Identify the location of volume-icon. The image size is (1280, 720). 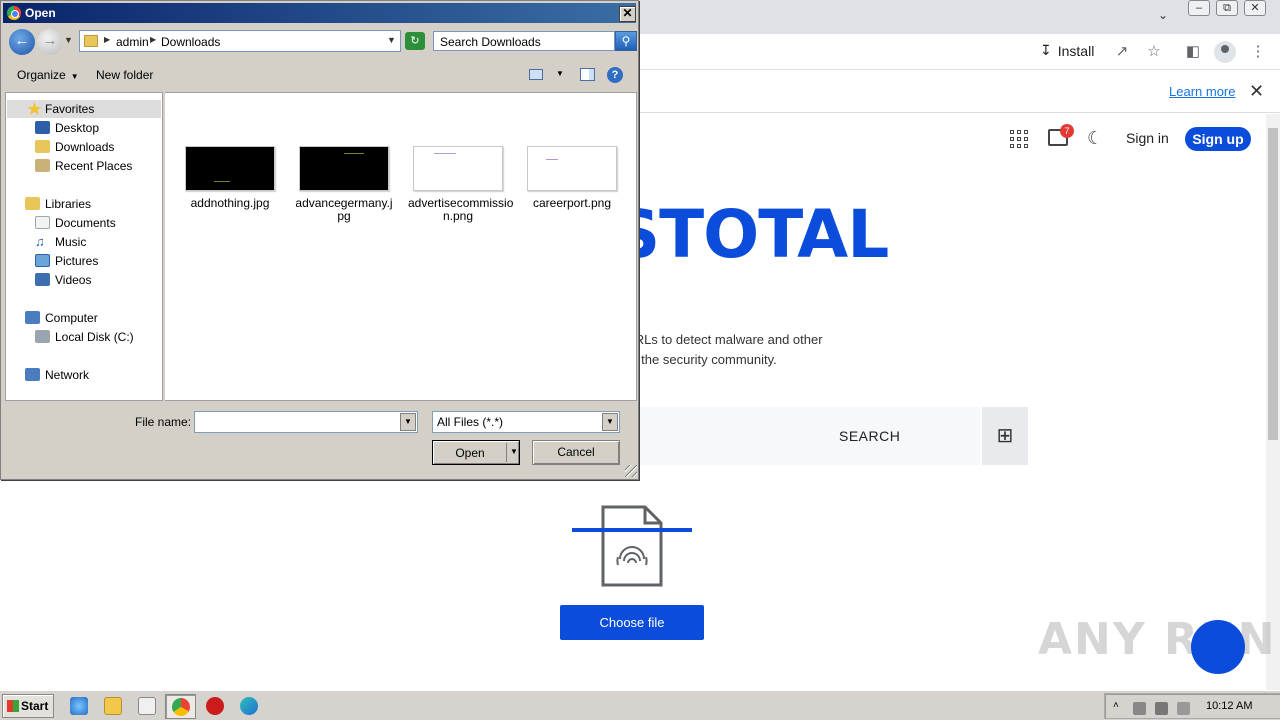
(1139, 708).